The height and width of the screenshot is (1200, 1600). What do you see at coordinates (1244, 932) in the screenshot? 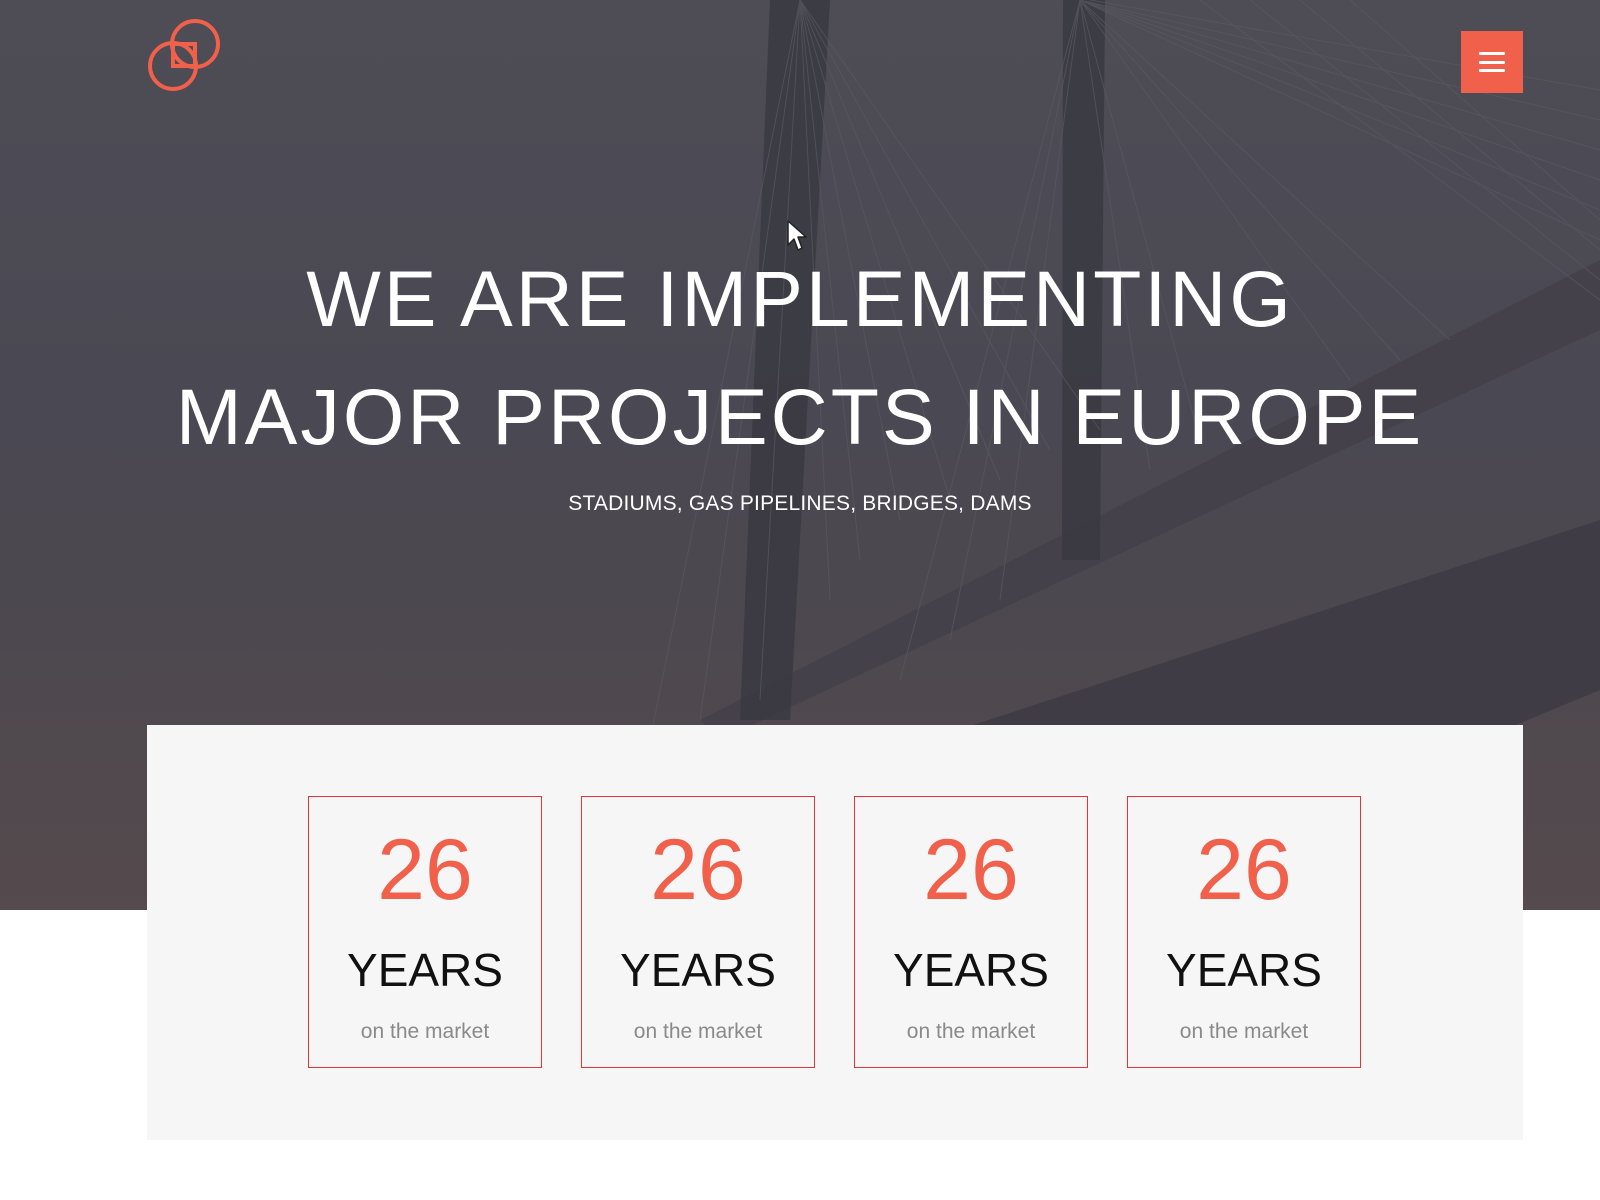
I see `stat-card-4: 26 YEARS on the market` at bounding box center [1244, 932].